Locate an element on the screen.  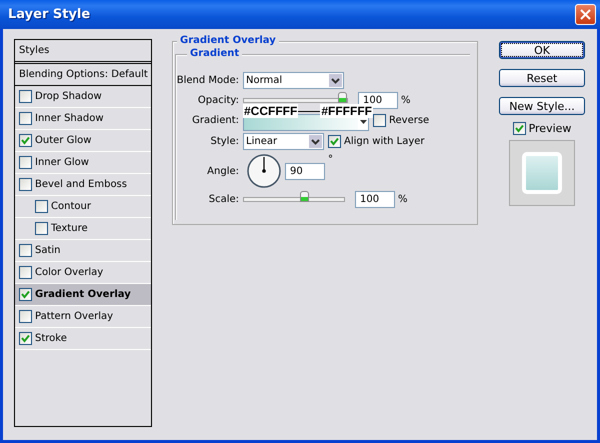
item-label: Contour is located at coordinates (71, 206).